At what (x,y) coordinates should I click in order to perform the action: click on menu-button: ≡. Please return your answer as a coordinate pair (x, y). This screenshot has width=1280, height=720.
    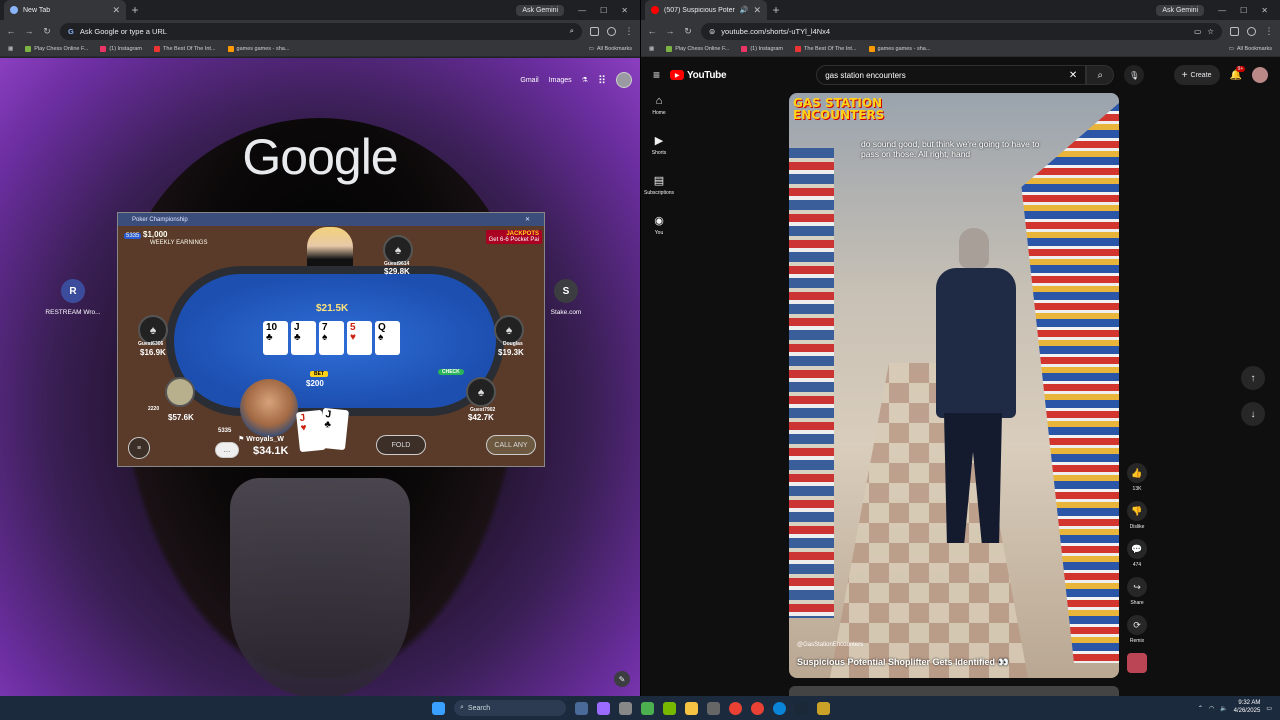
    Looking at the image, I should click on (139, 448).